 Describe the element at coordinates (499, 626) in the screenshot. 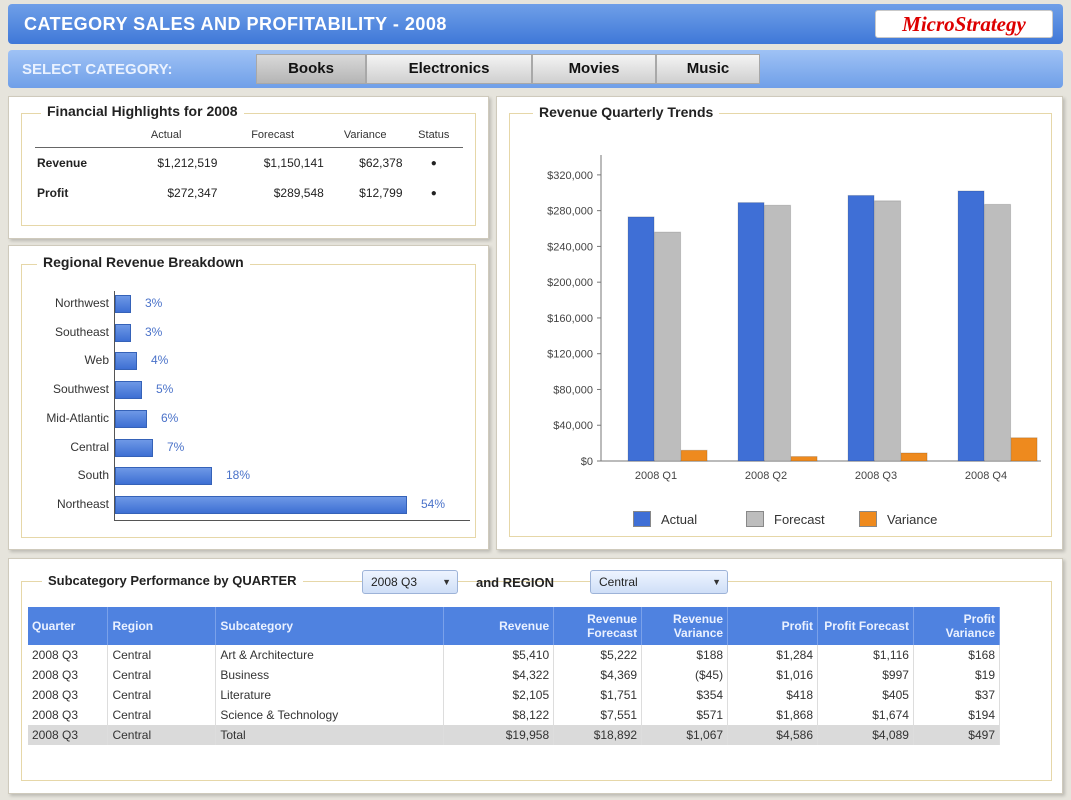

I see `col-revenue: Revenue` at that location.